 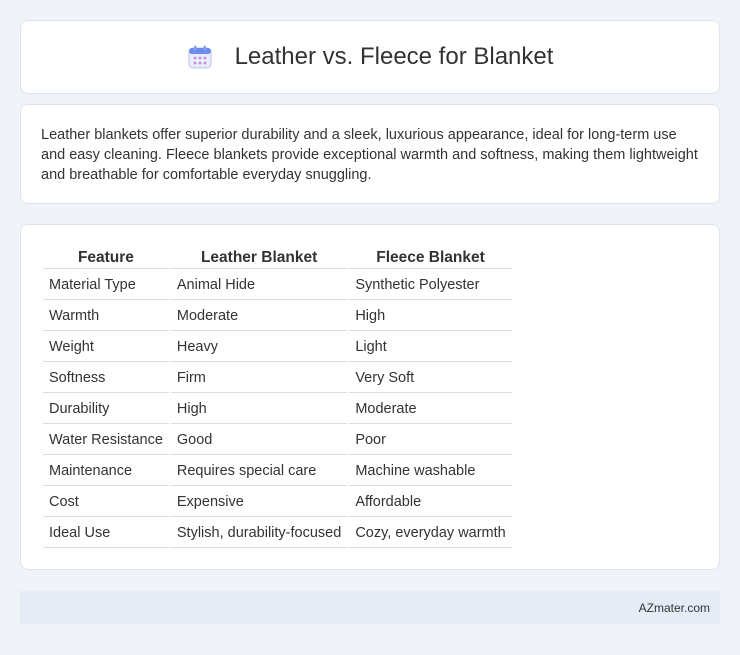 What do you see at coordinates (430, 378) in the screenshot?
I see `table-cell: Very Soft` at bounding box center [430, 378].